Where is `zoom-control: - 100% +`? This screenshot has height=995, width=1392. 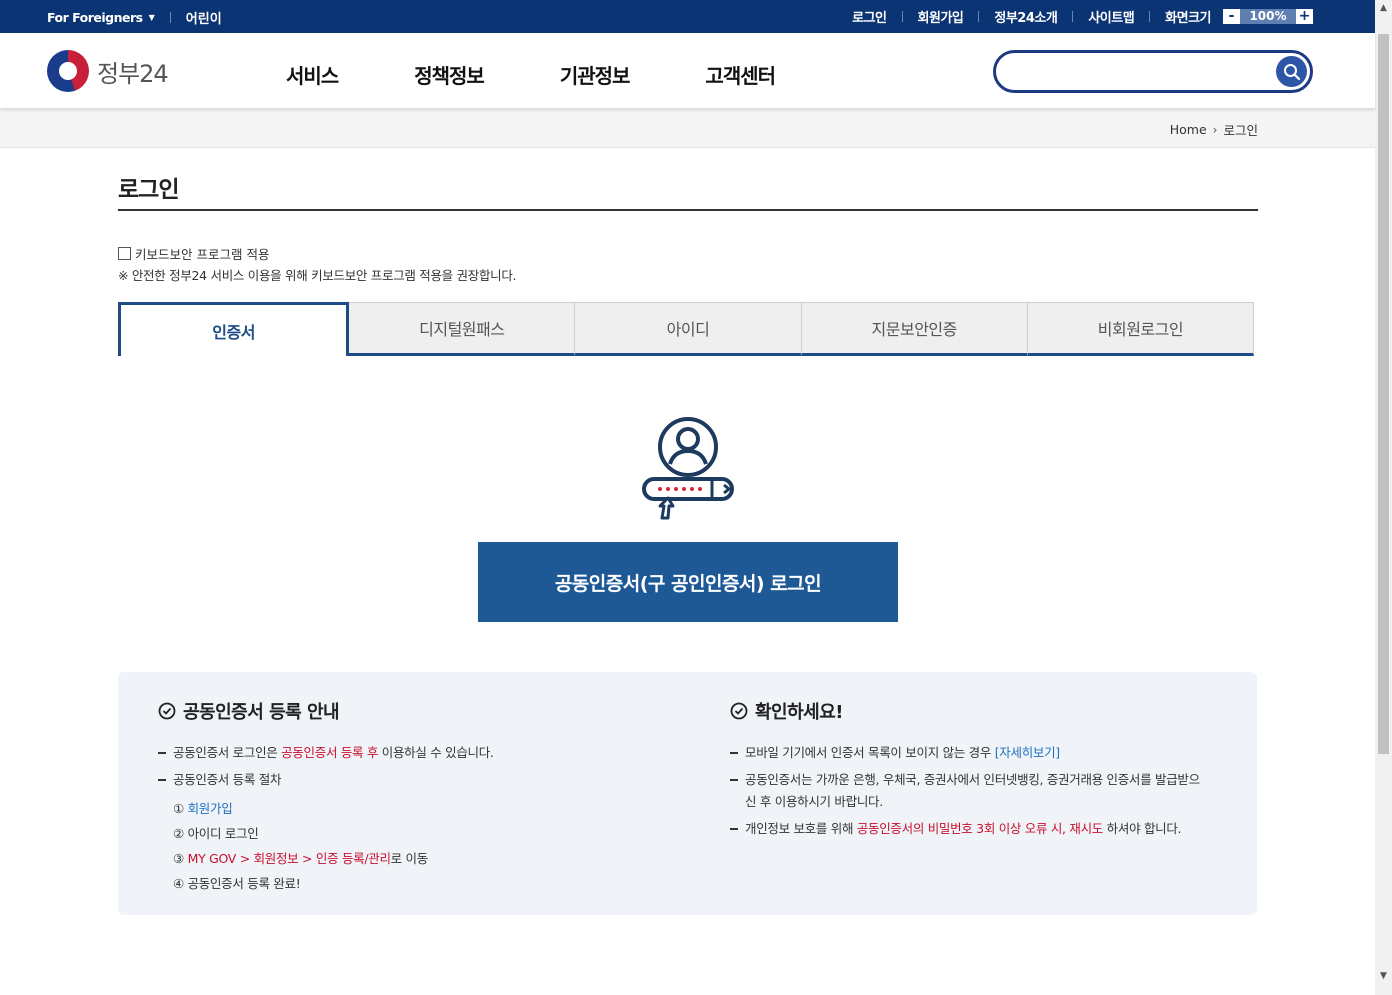 zoom-control: - 100% + is located at coordinates (1268, 16).